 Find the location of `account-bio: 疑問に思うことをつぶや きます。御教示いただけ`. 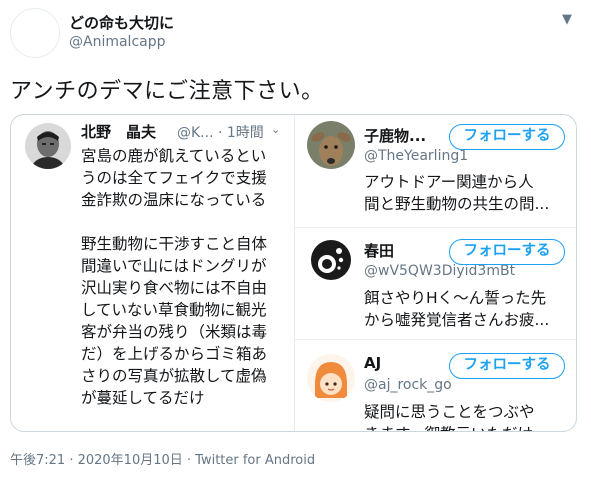

account-bio: 疑問に思うことをつぶや きます。御教示いただけ is located at coordinates (469, 416).